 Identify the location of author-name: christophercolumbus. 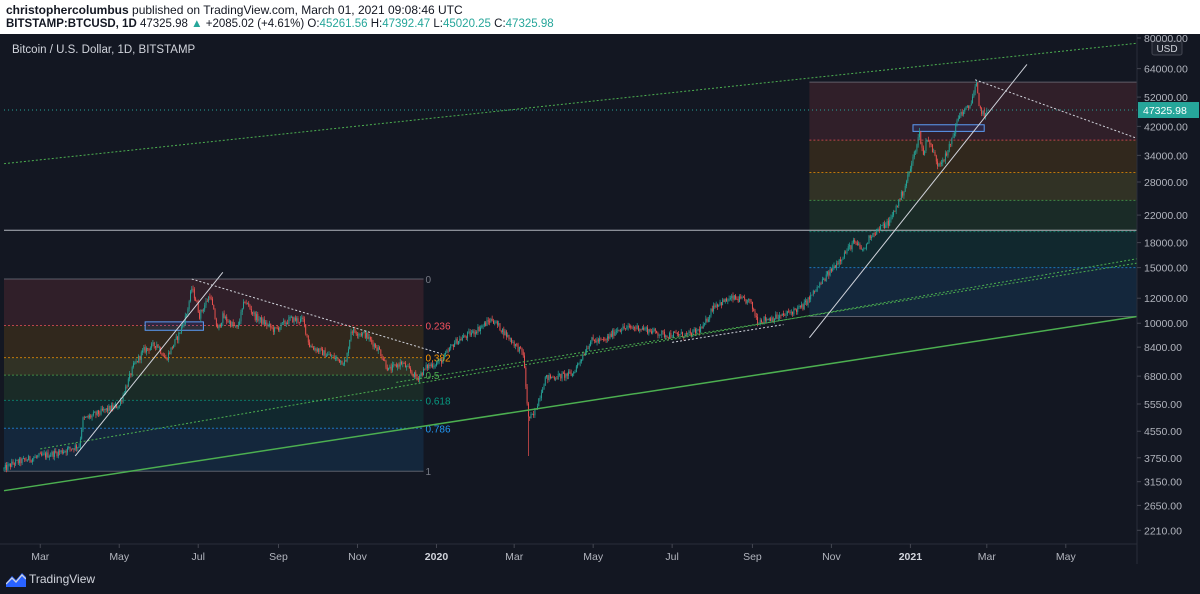
(67, 10).